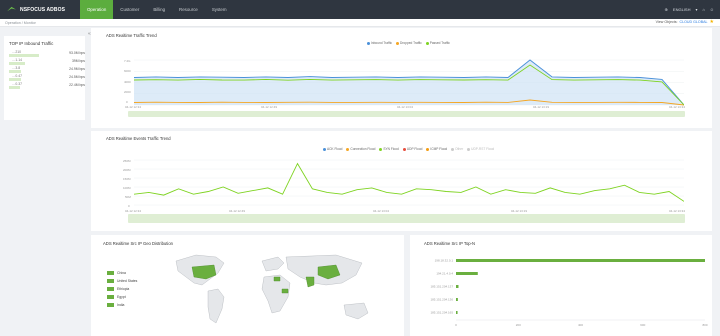 The image size is (720, 336). Describe the element at coordinates (17, 60) in the screenshot. I see `ip-address: …1.14` at that location.